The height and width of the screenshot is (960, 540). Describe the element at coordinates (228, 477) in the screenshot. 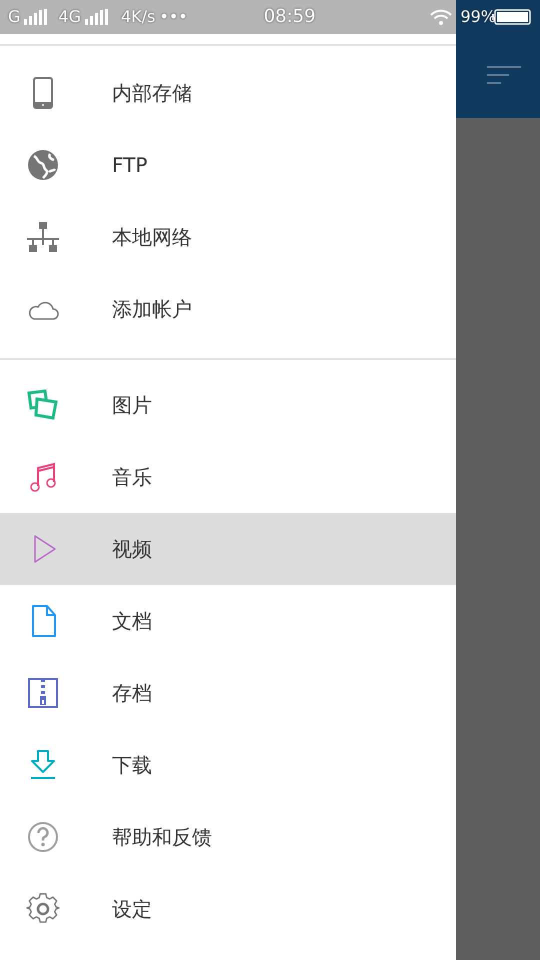

I see `nav-item: 音乐` at that location.